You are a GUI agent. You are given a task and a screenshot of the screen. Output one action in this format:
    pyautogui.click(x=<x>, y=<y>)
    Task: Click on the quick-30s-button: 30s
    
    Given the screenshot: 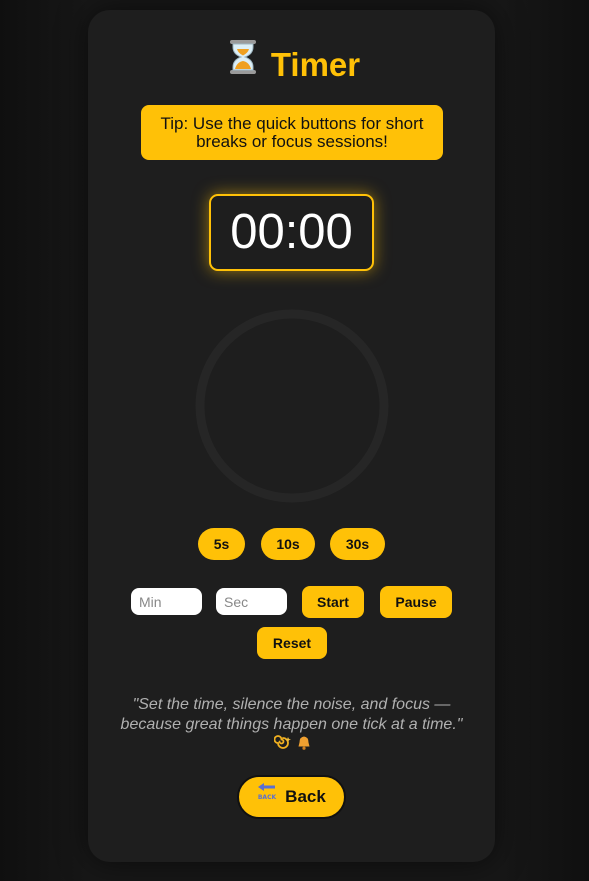 What is the action you would take?
    pyautogui.click(x=357, y=544)
    